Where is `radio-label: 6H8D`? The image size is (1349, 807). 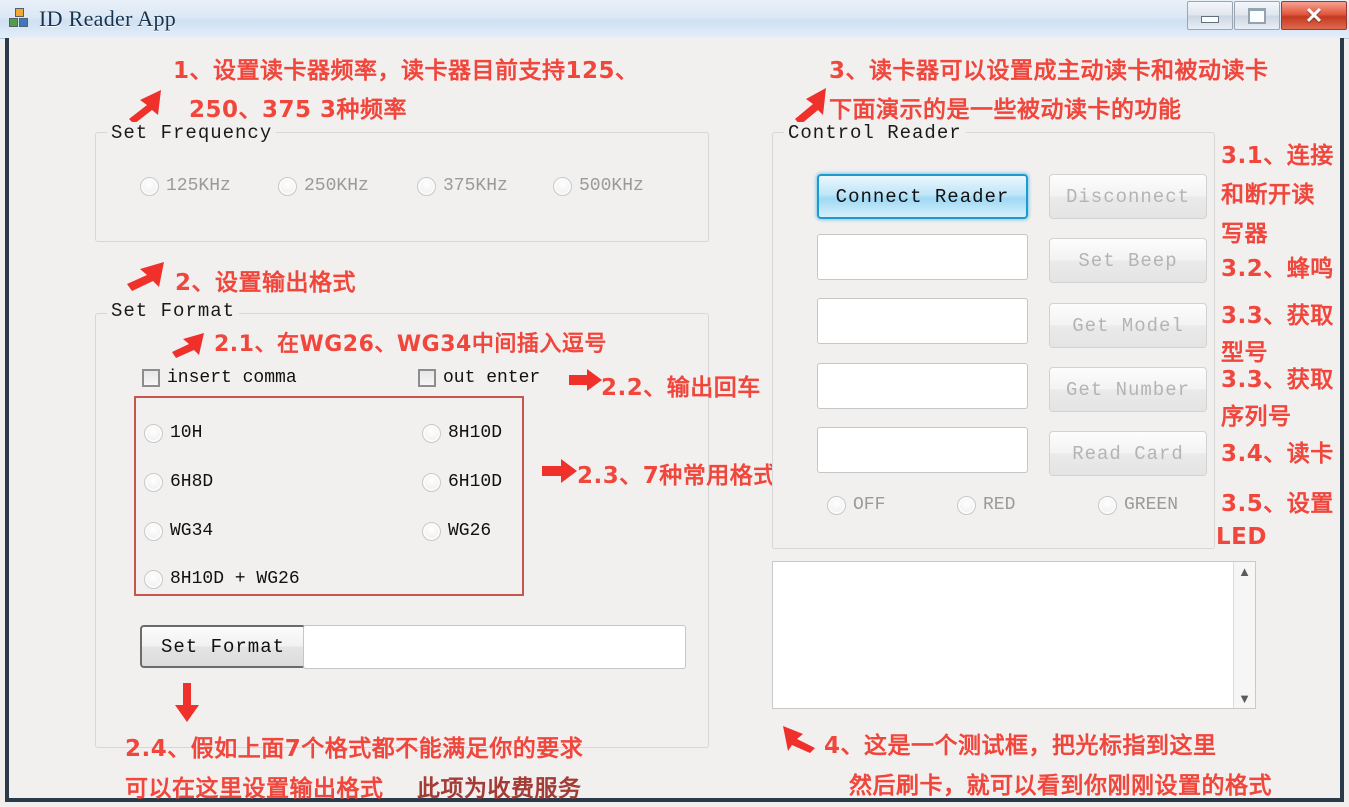
radio-label: 6H8D is located at coordinates (192, 482).